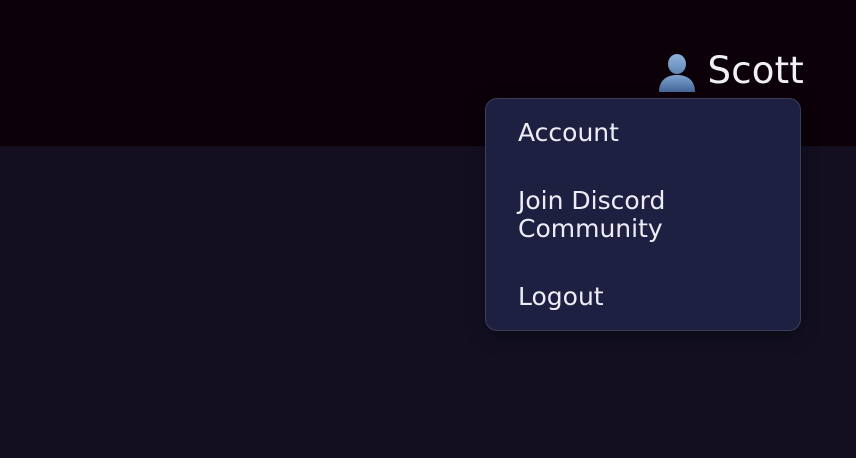 This screenshot has width=856, height=458. Describe the element at coordinates (649, 215) in the screenshot. I see `menu-item-join-discord: Join Discord Community` at that location.